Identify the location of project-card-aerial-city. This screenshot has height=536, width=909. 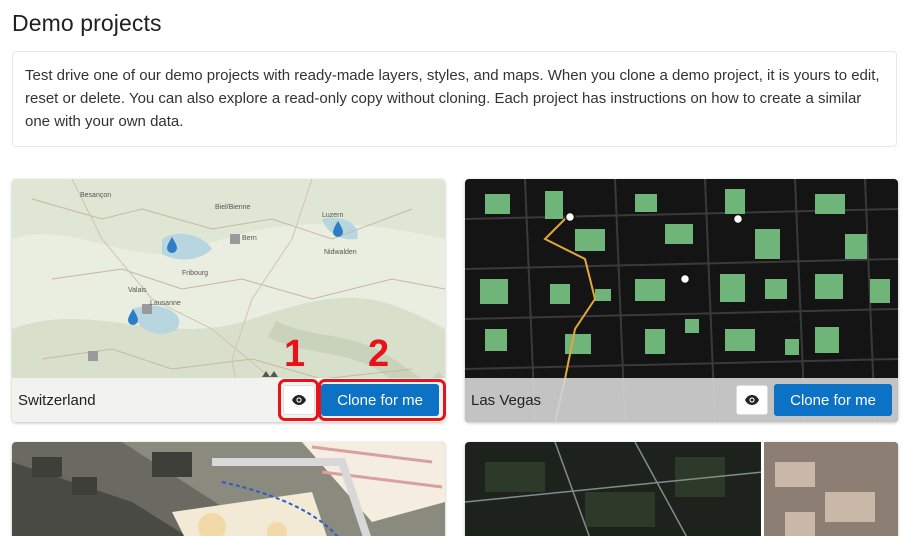
(228, 489).